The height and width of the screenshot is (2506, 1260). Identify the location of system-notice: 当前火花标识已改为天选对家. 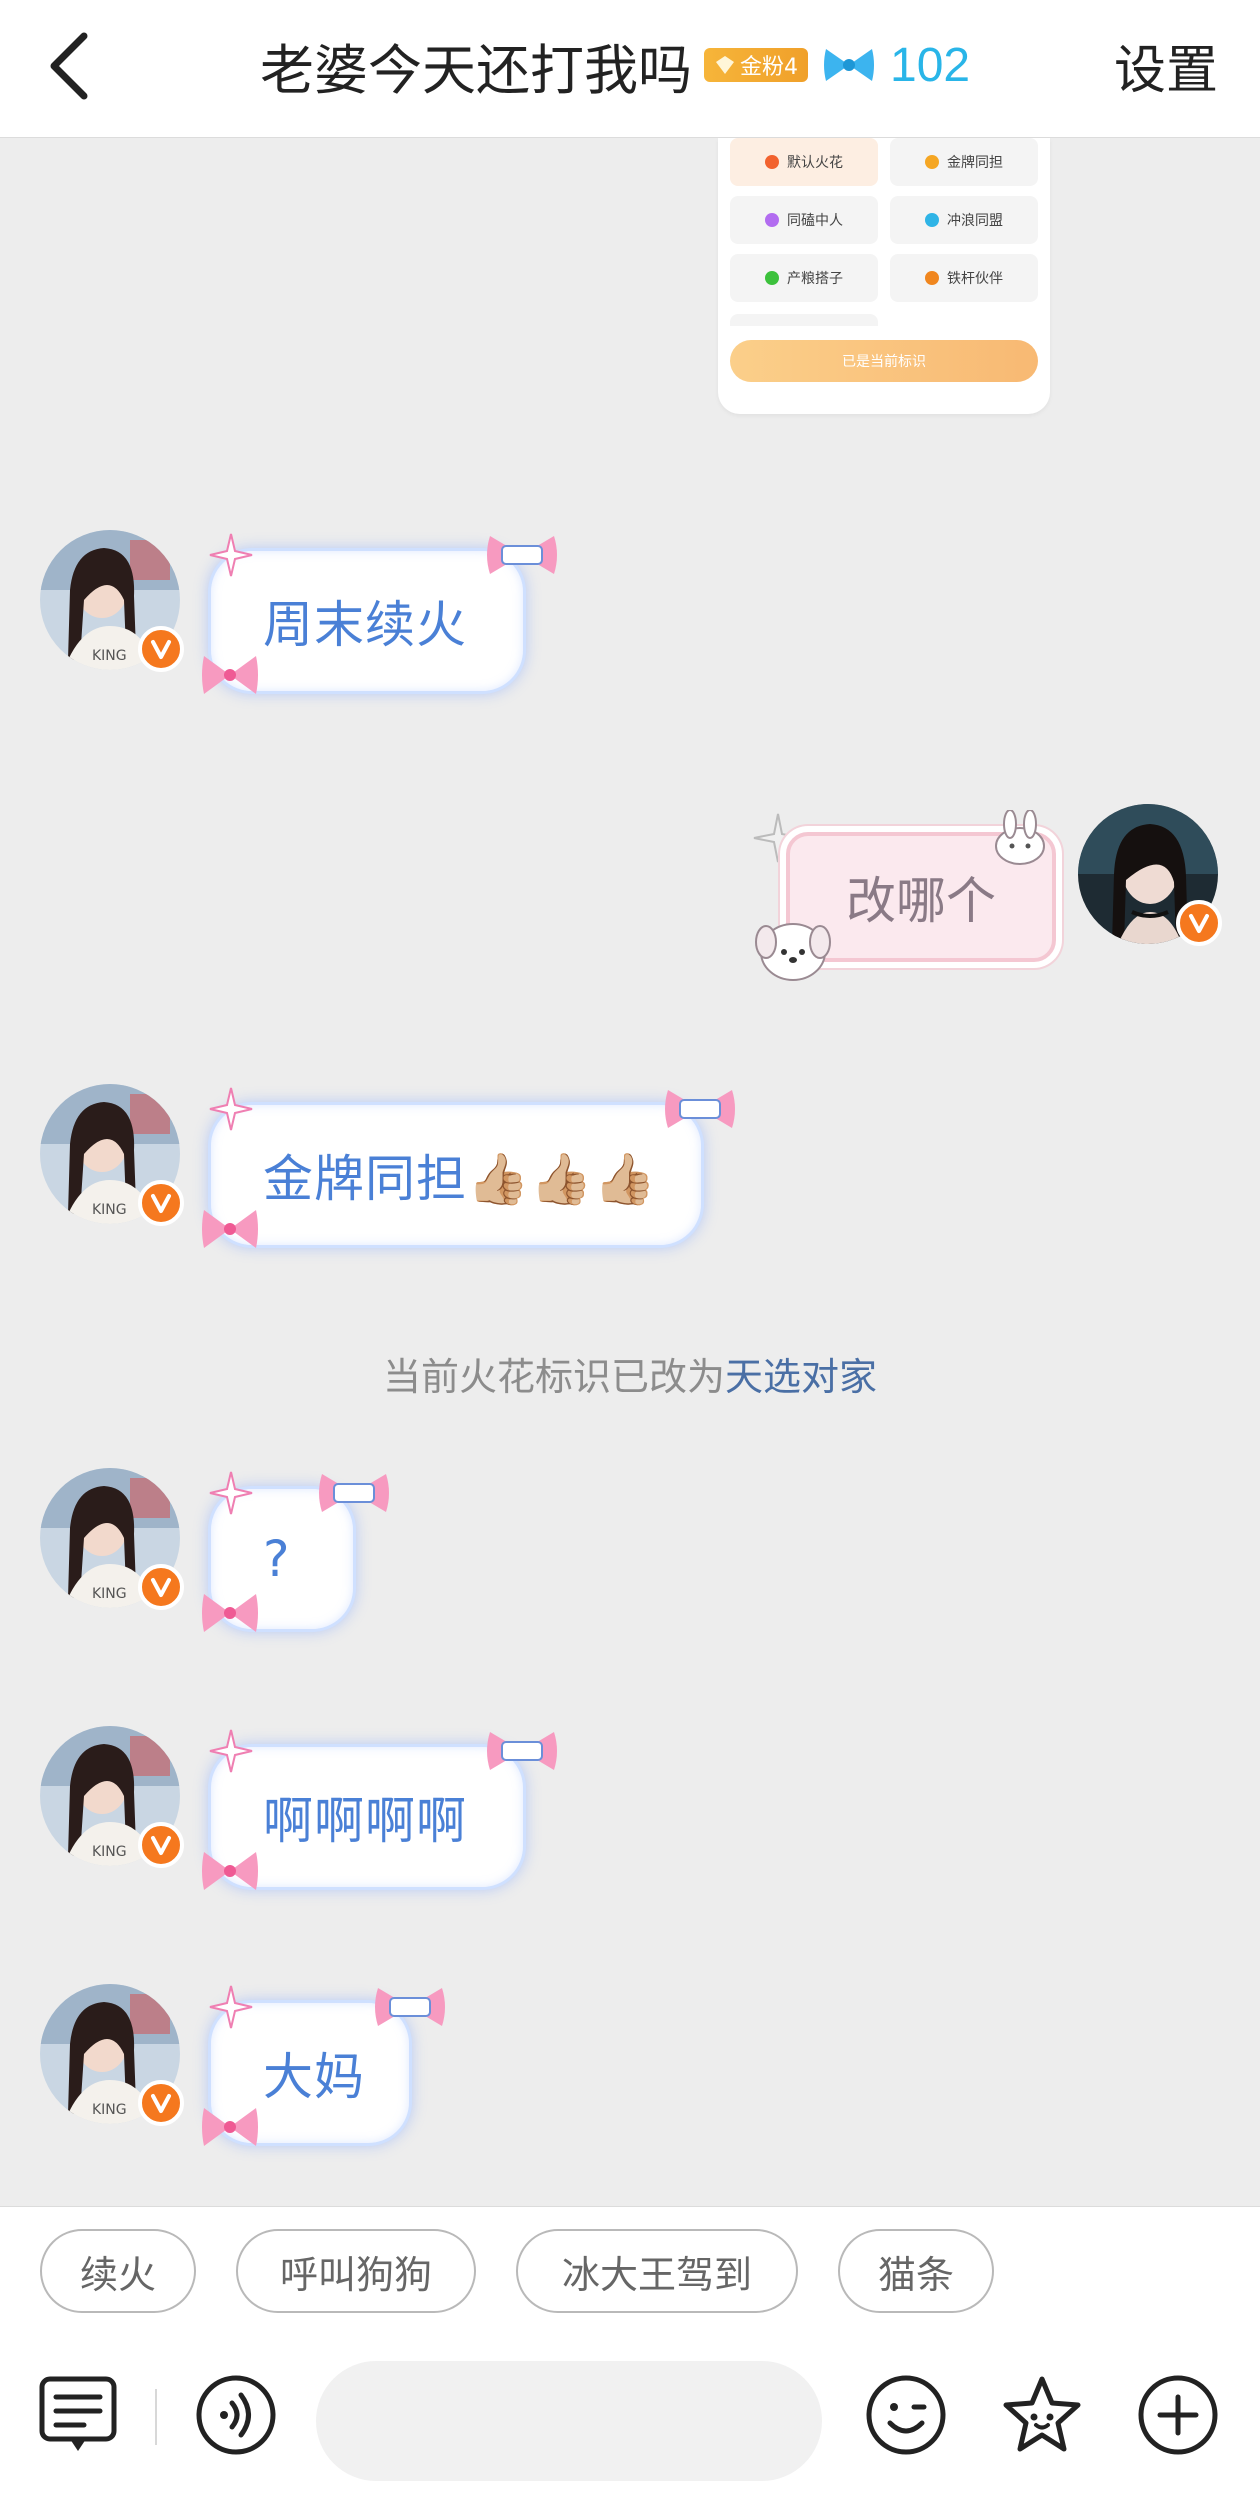
(630, 1373).